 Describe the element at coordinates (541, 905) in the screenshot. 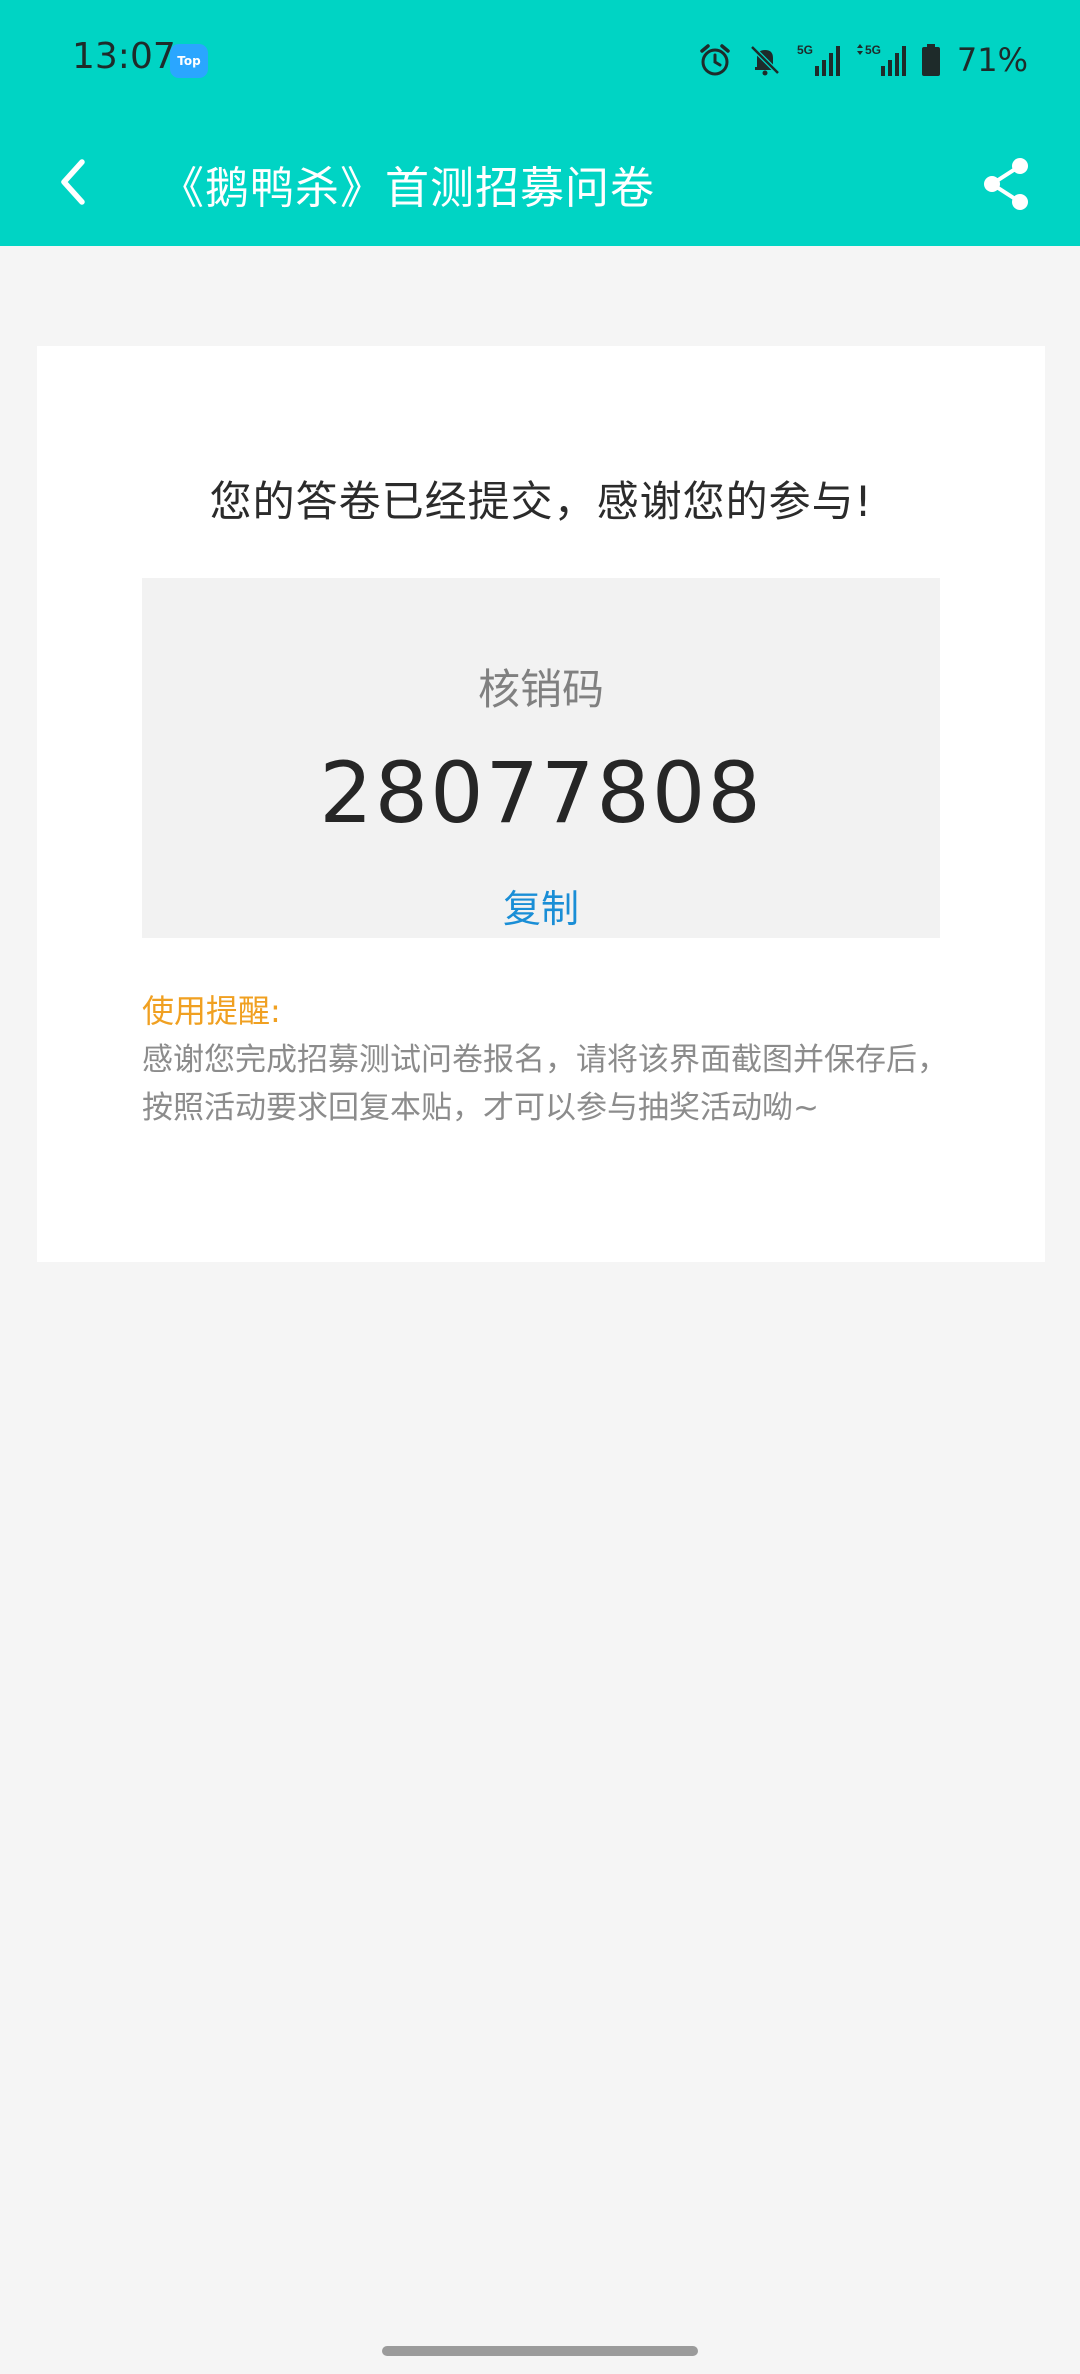

I see `copy-button: 复制` at that location.